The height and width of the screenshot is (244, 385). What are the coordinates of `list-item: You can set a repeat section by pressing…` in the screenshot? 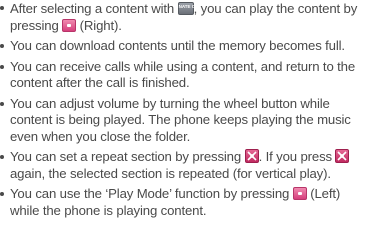 It's located at (192, 165).